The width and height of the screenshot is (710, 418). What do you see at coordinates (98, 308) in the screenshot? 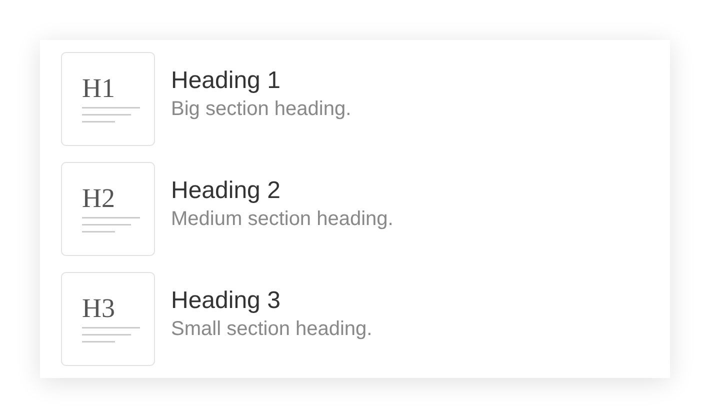
I see `heading-level-label: H3` at bounding box center [98, 308].